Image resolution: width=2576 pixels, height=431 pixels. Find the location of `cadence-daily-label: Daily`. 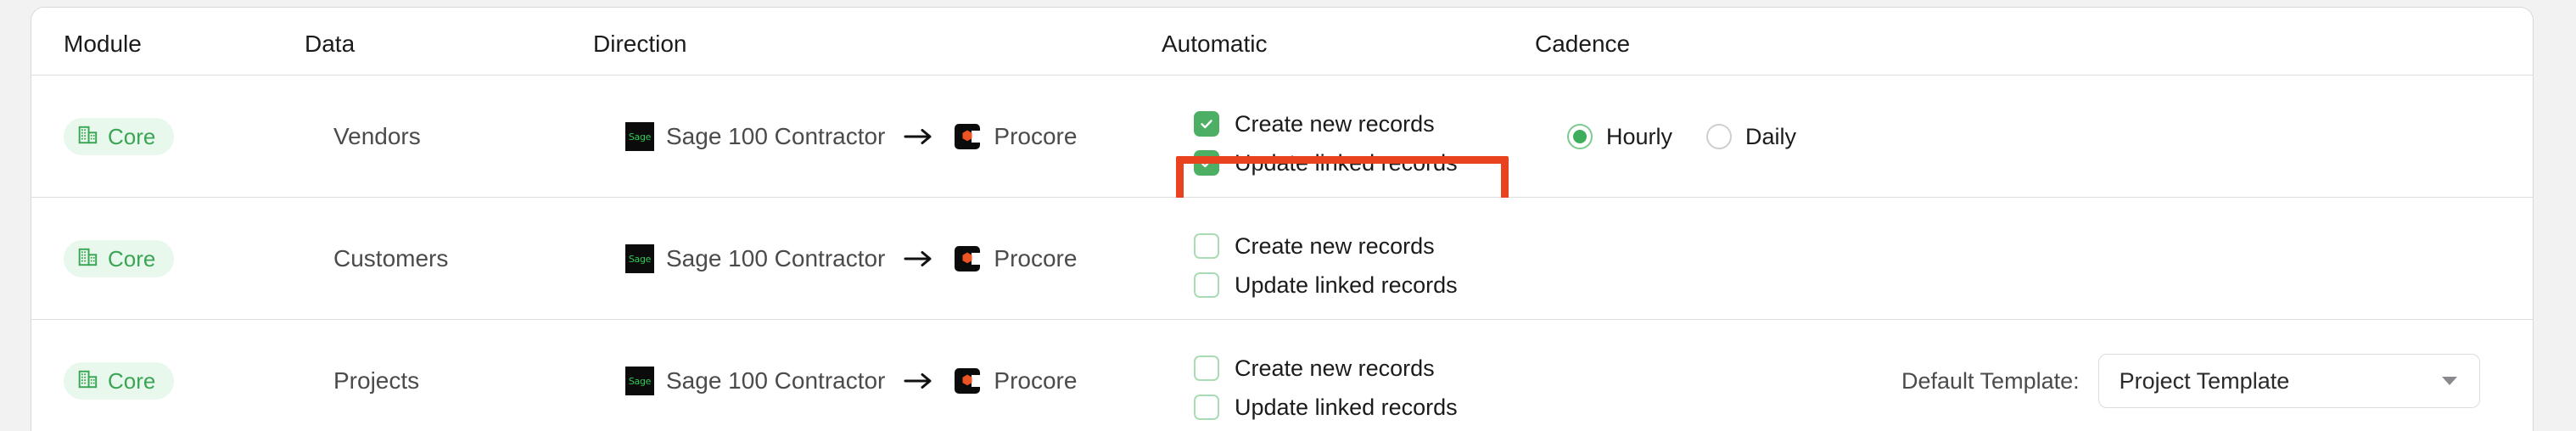

cadence-daily-label: Daily is located at coordinates (1771, 136).